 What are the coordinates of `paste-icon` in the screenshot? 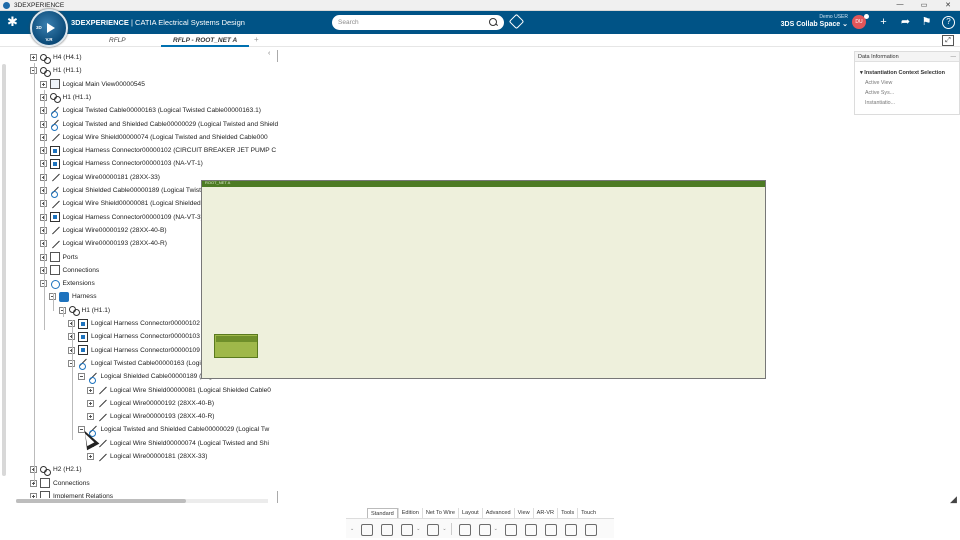 It's located at (406, 529).